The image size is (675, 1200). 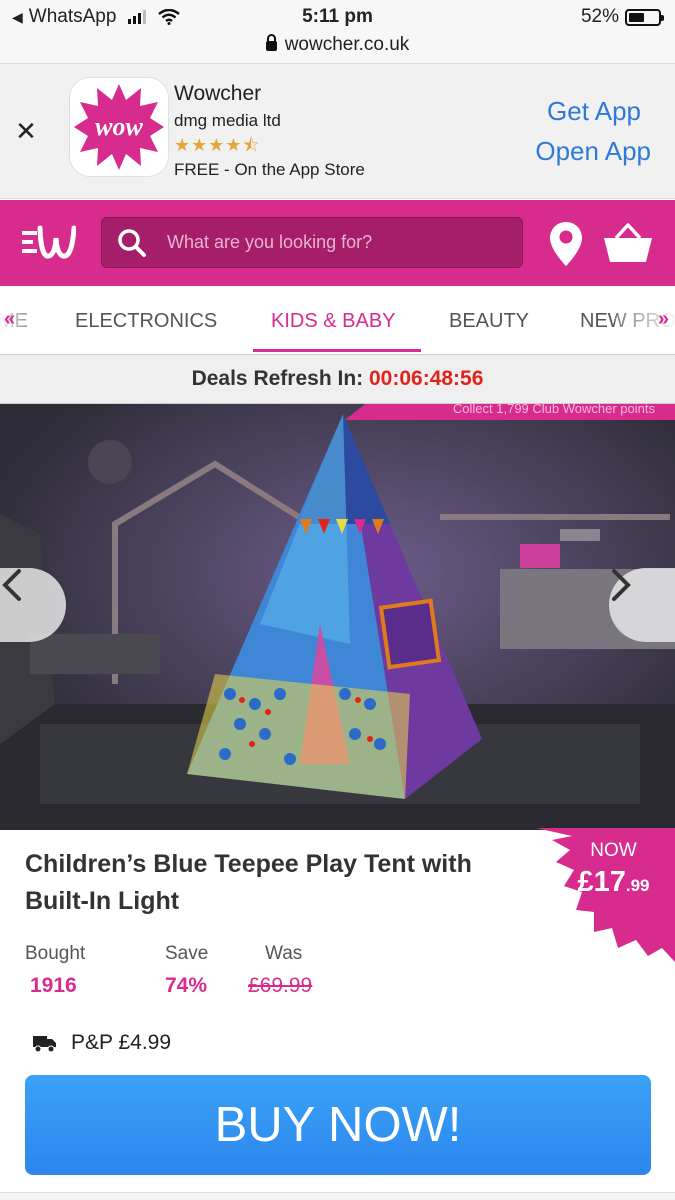 I want to click on chevron-right-icon, so click(x=621, y=585).